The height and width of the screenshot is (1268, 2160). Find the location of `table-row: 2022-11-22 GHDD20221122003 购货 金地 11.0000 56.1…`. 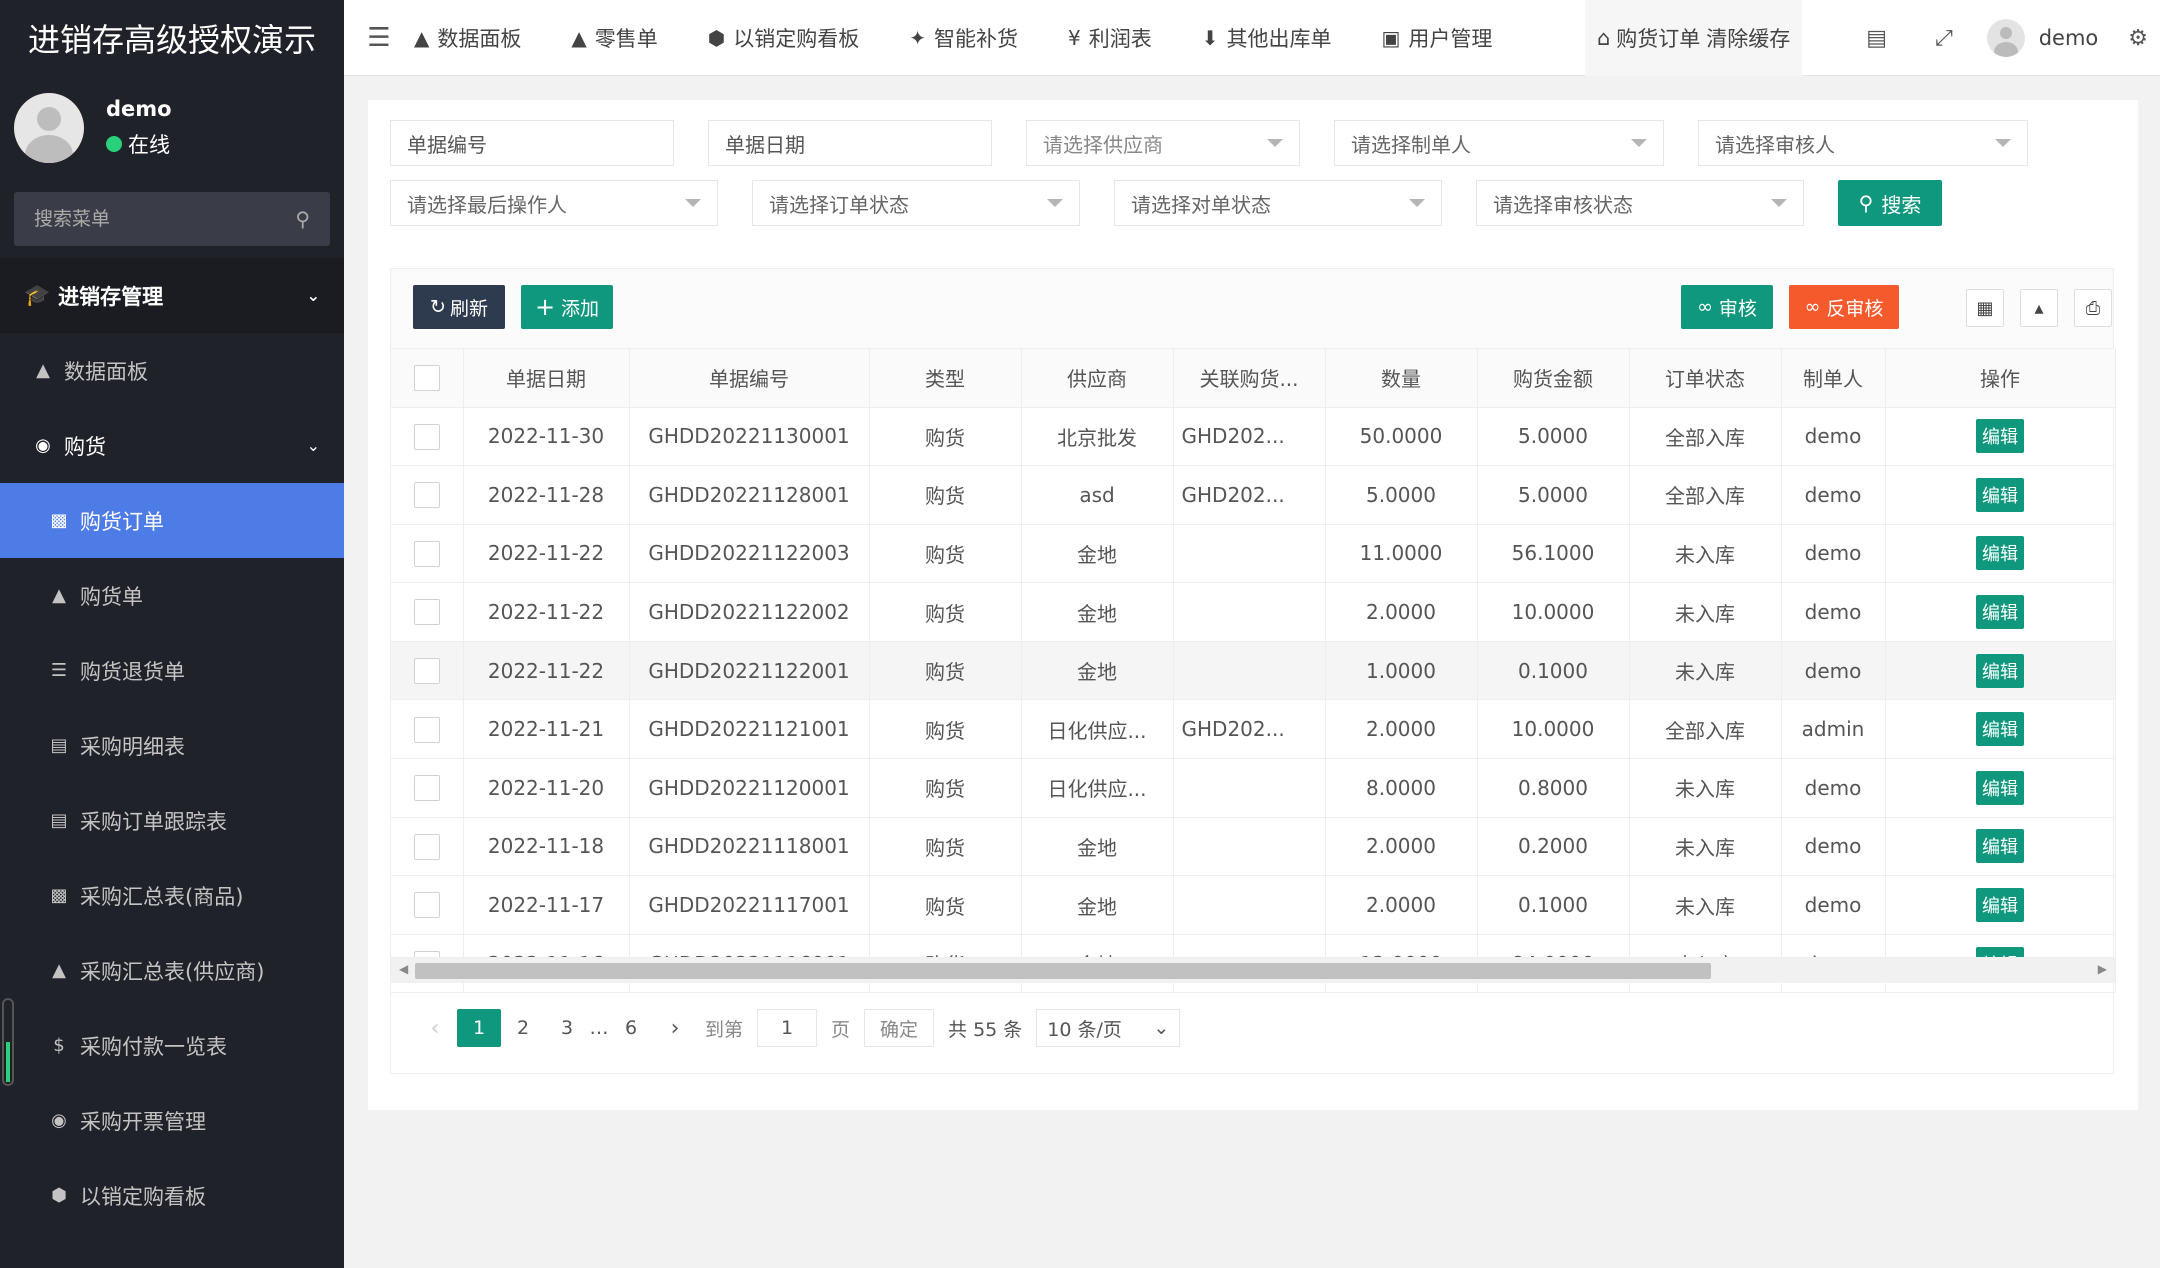

table-row: 2022-11-22 GHDD20221122003 购货 金地 11.0000 56.1… is located at coordinates (1253, 554).